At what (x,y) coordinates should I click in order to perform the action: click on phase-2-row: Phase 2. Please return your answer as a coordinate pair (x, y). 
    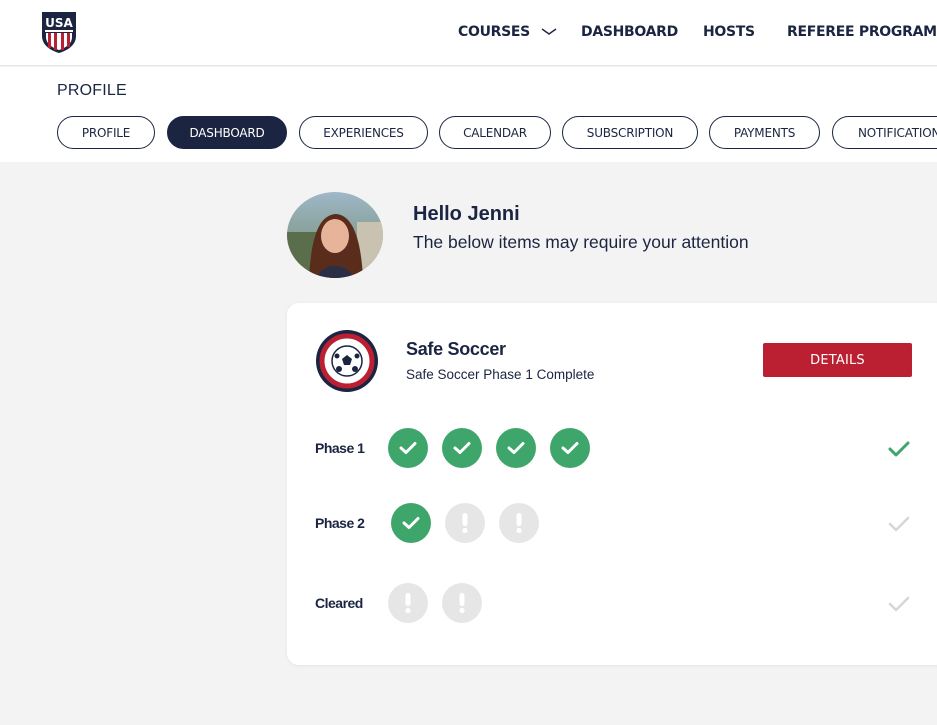
    Looking at the image, I should click on (612, 523).